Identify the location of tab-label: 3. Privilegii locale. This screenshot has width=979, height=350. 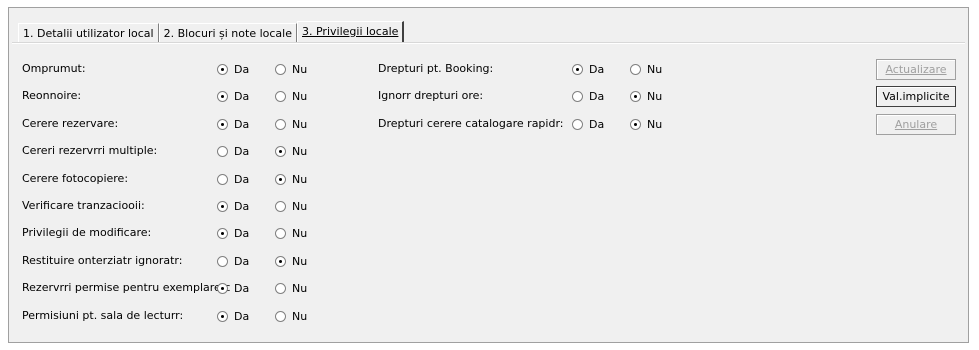
(350, 31).